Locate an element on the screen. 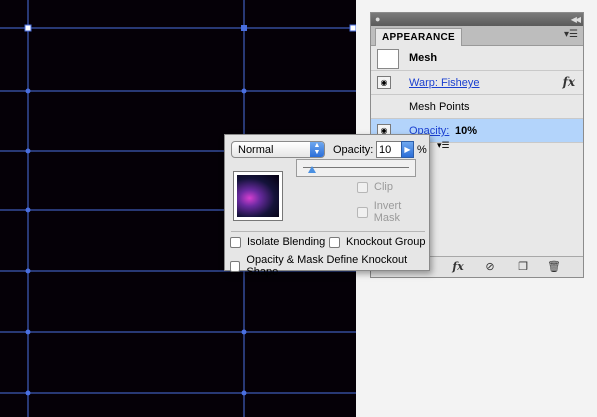 Image resolution: width=597 pixels, height=417 pixels. opacity-label: Opacity: is located at coordinates (353, 150).